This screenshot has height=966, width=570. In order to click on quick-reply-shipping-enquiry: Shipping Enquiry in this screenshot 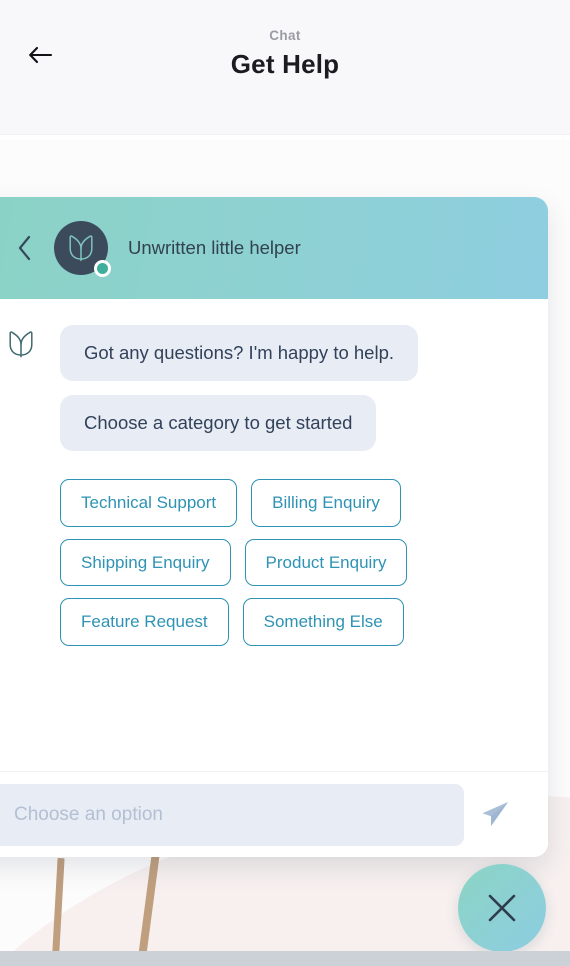, I will do `click(145, 562)`.